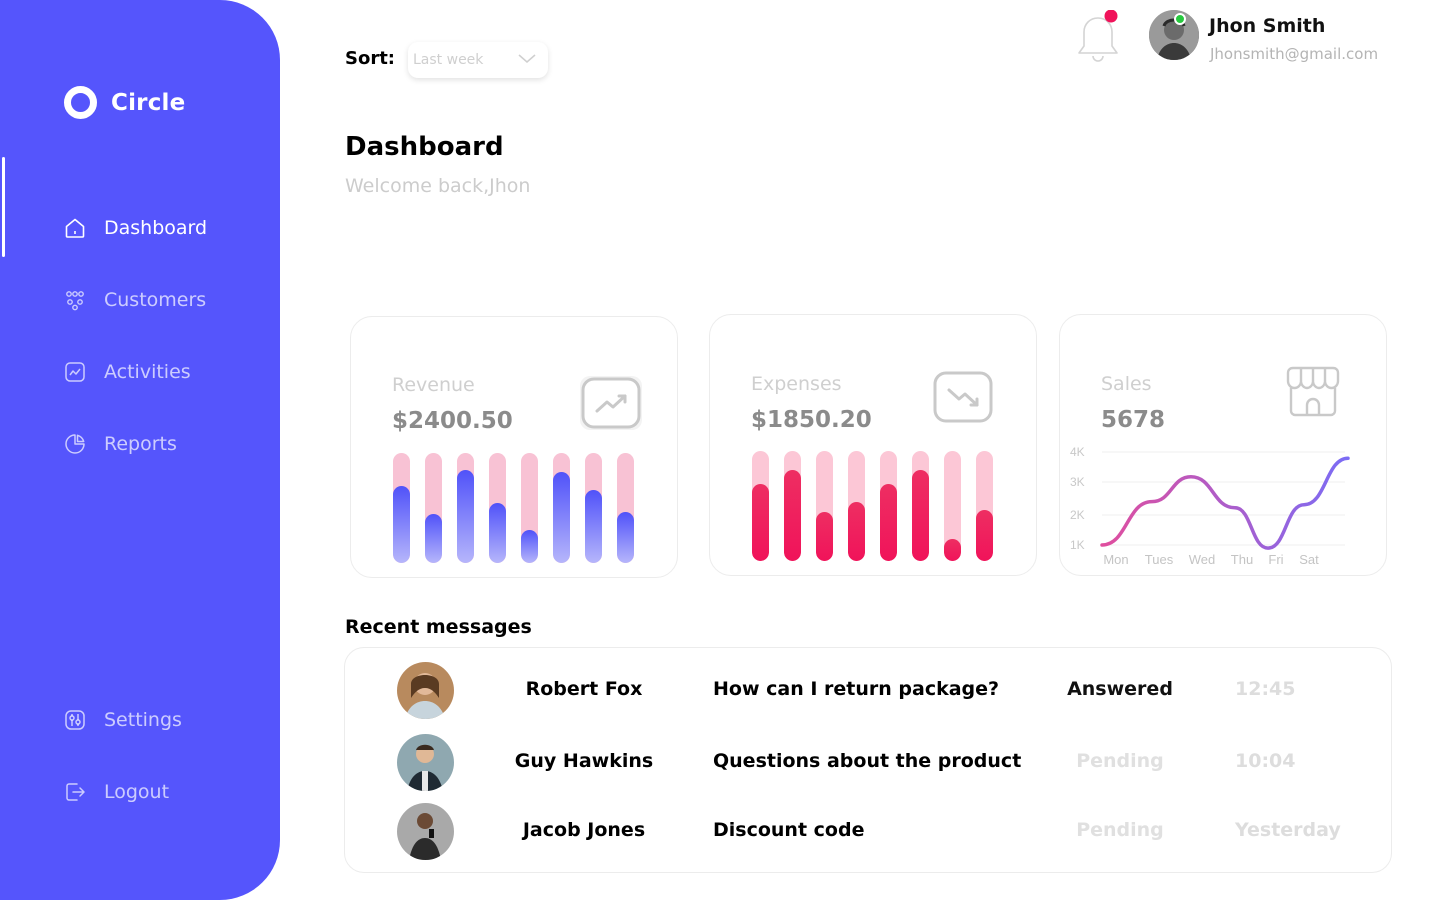 Image resolution: width=1440 pixels, height=900 pixels. I want to click on y-tick-label: 3K, so click(1077, 482).